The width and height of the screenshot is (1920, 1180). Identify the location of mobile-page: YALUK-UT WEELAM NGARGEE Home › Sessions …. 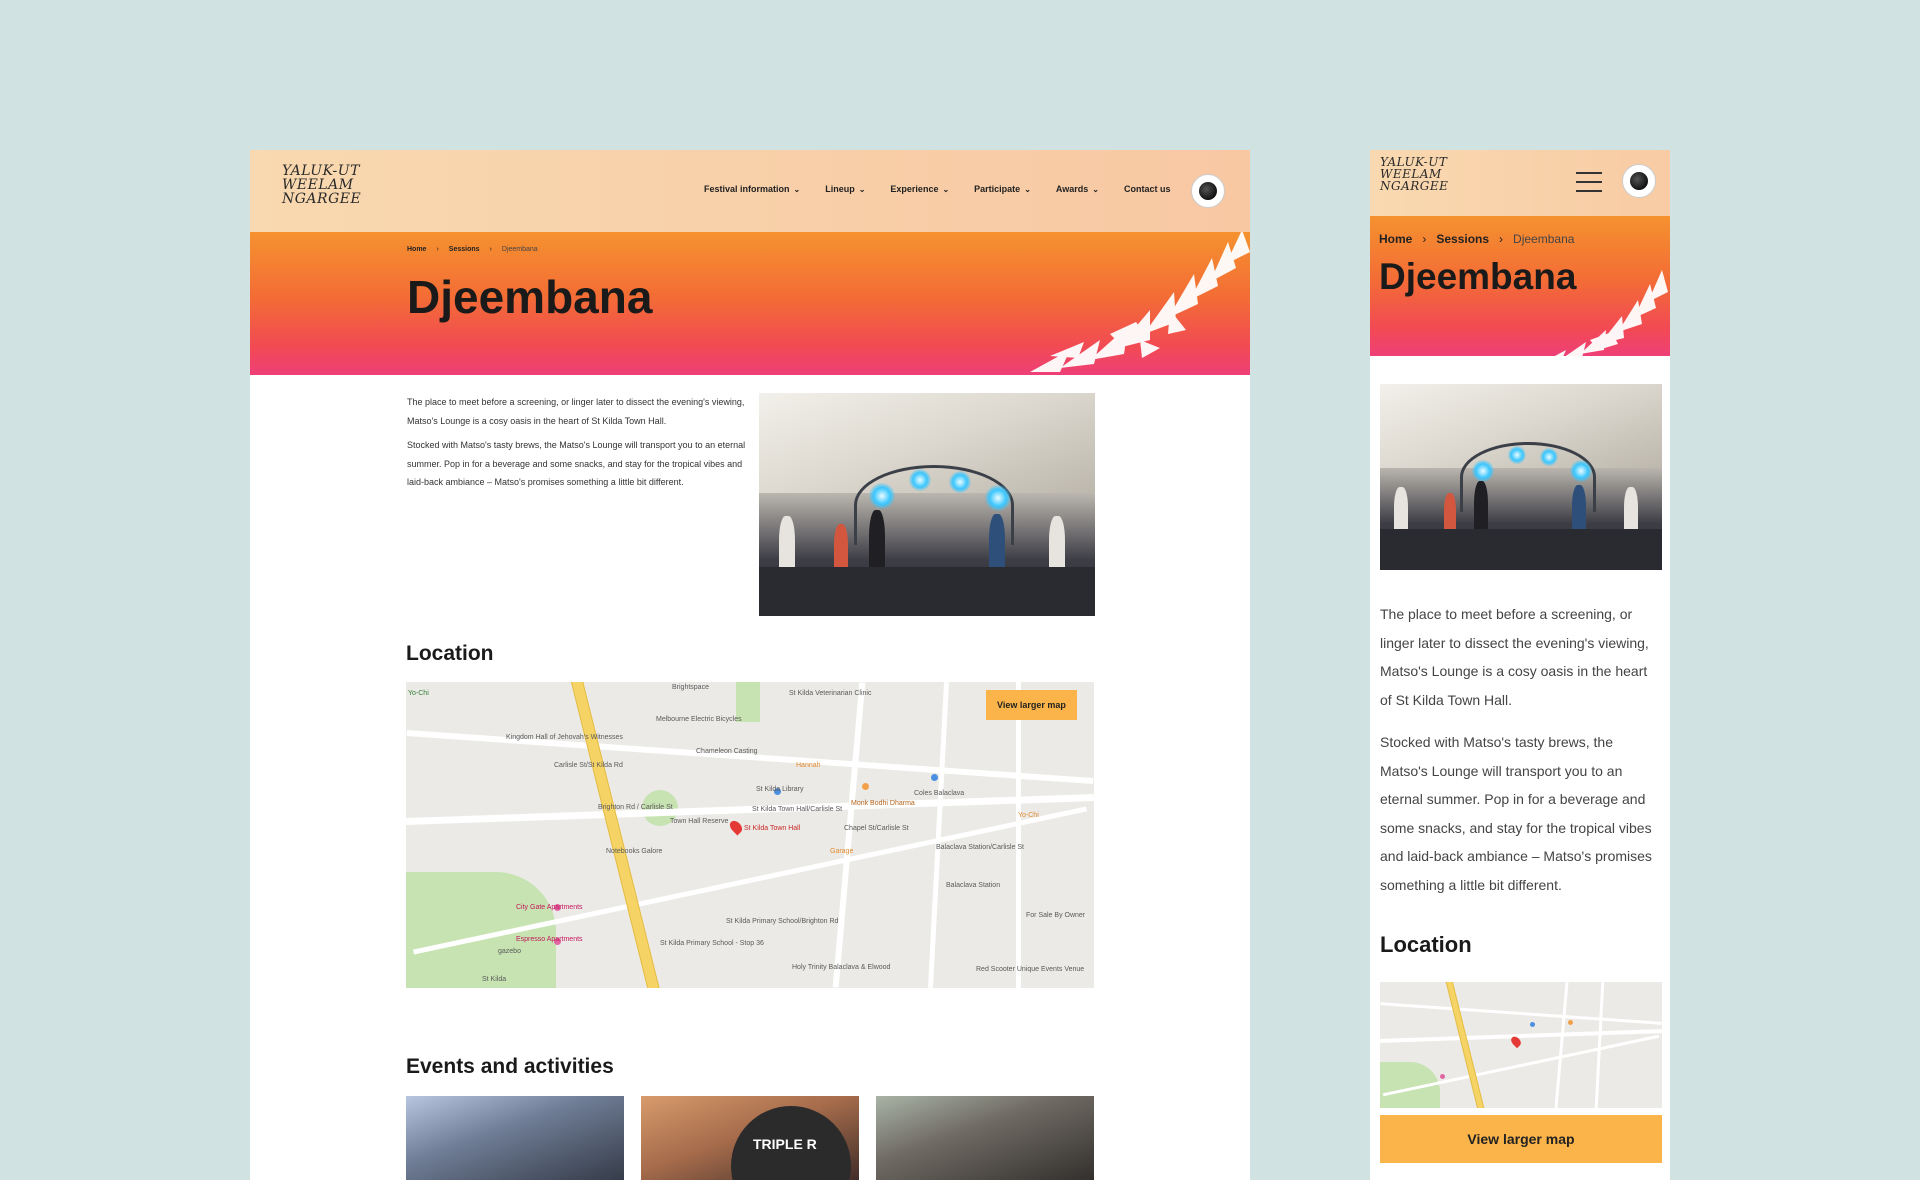
(1520, 665).